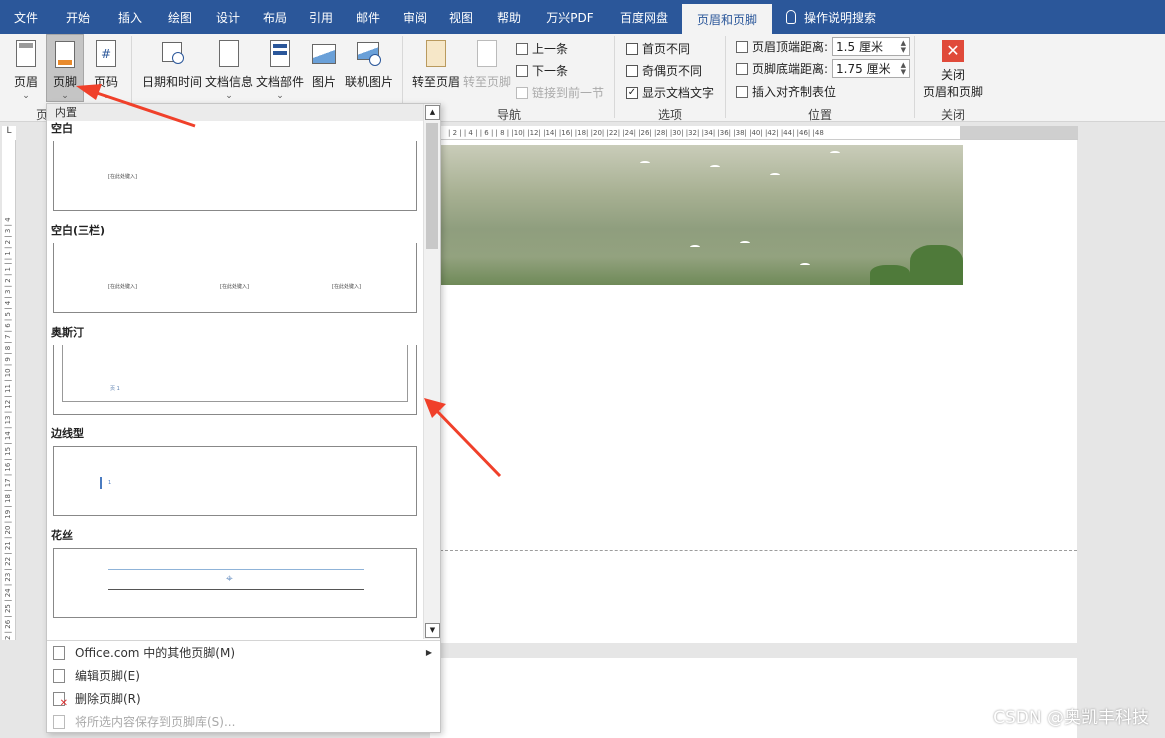 Image resolution: width=1165 pixels, height=738 pixels. I want to click on gallery-item-sideline: 边线型 1, so click(235, 477).